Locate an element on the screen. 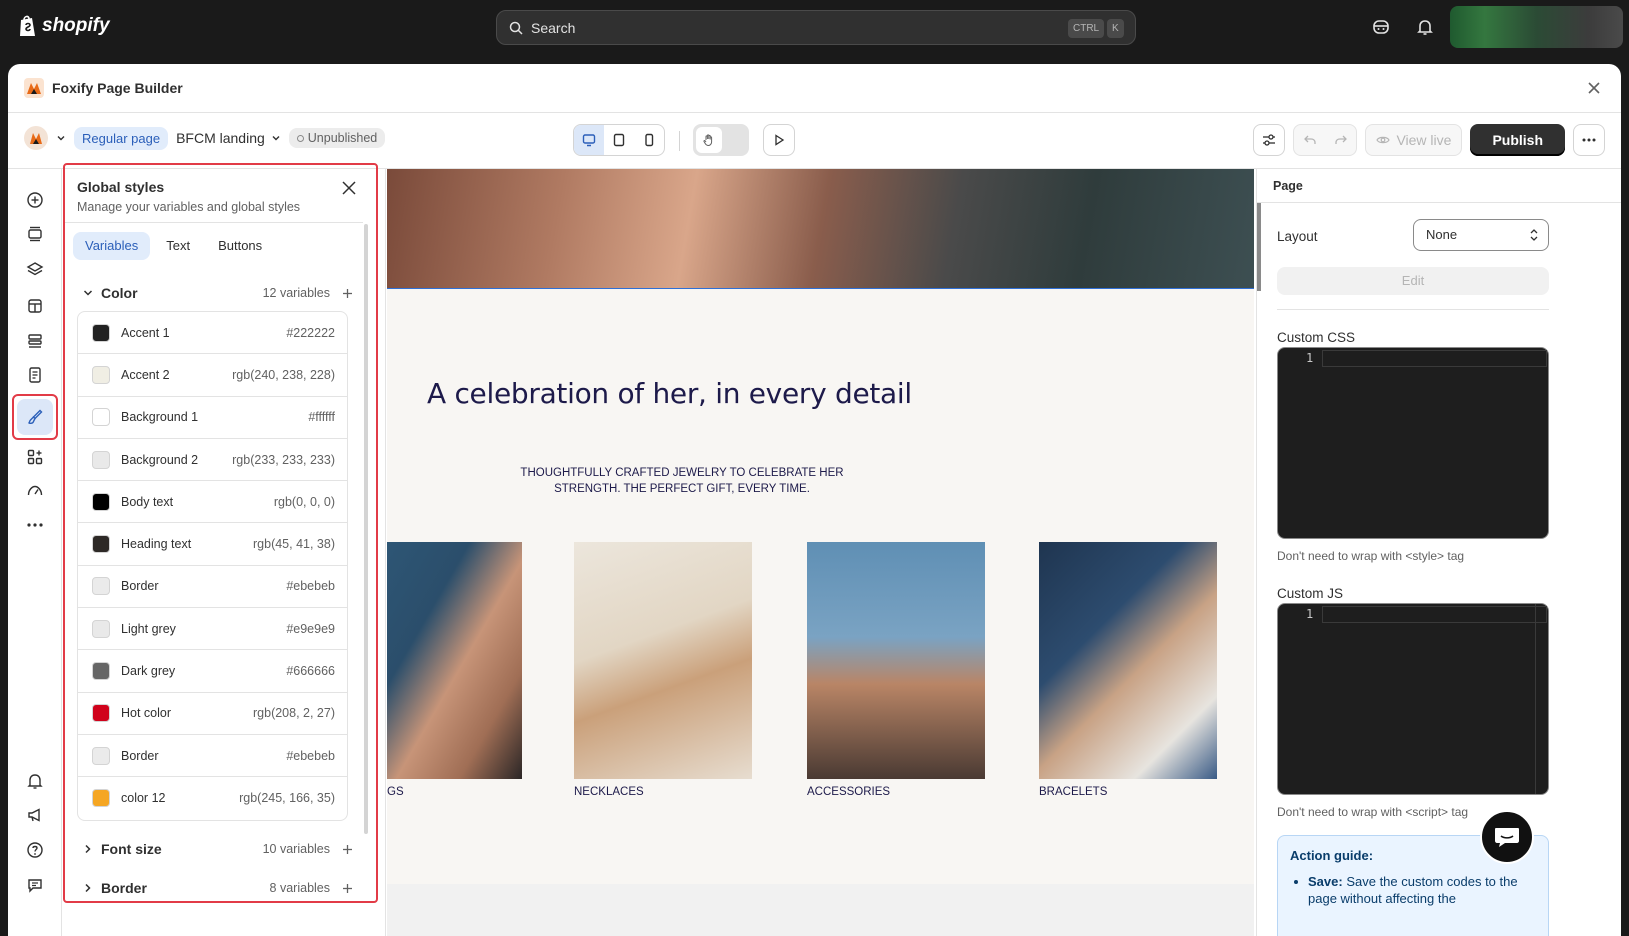 This screenshot has width=1629, height=936. tab-variables: Variables is located at coordinates (112, 246).